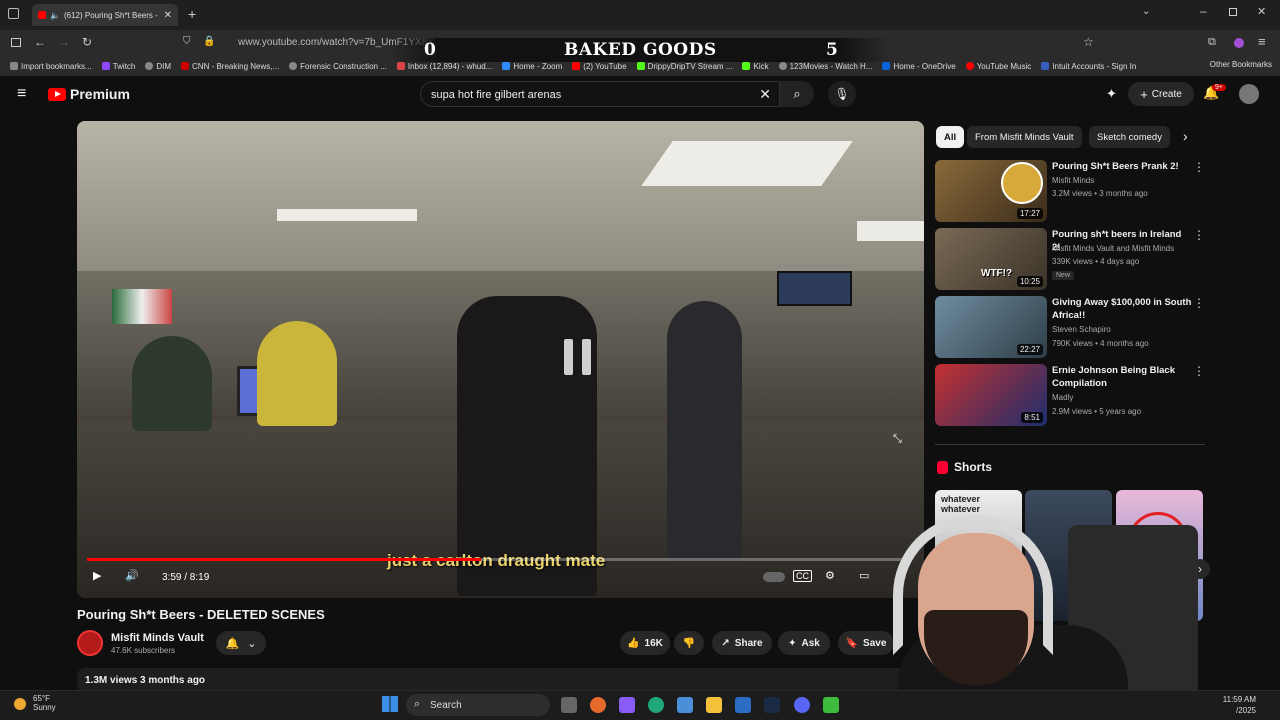 The image size is (1280, 720). I want to click on taskbar-clock: 11:59 AM /2025, so click(1239, 705).